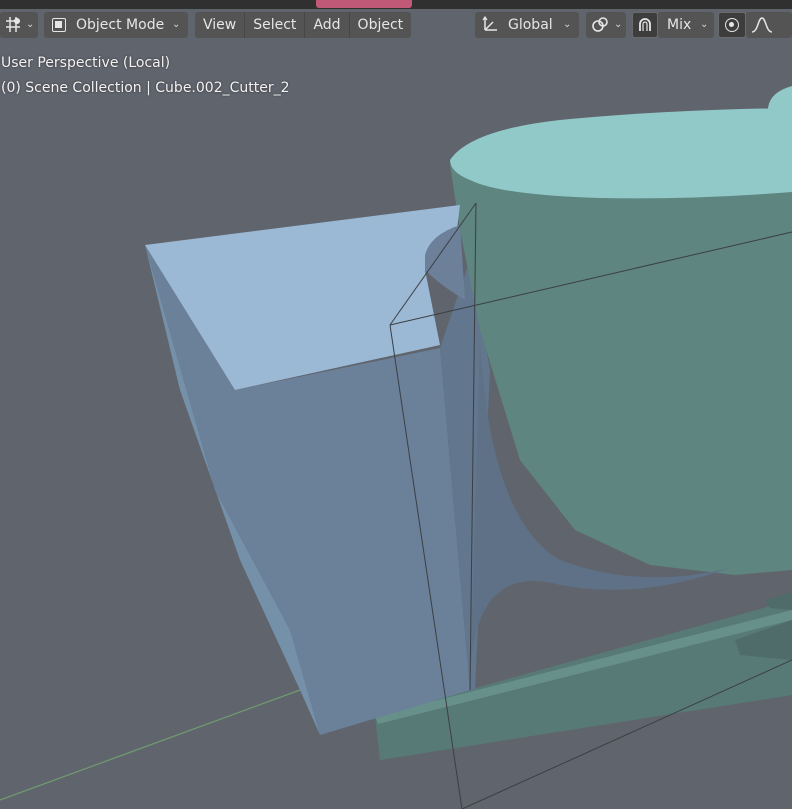 The height and width of the screenshot is (809, 792). What do you see at coordinates (150, 745) in the screenshot?
I see `grid-axis-line` at bounding box center [150, 745].